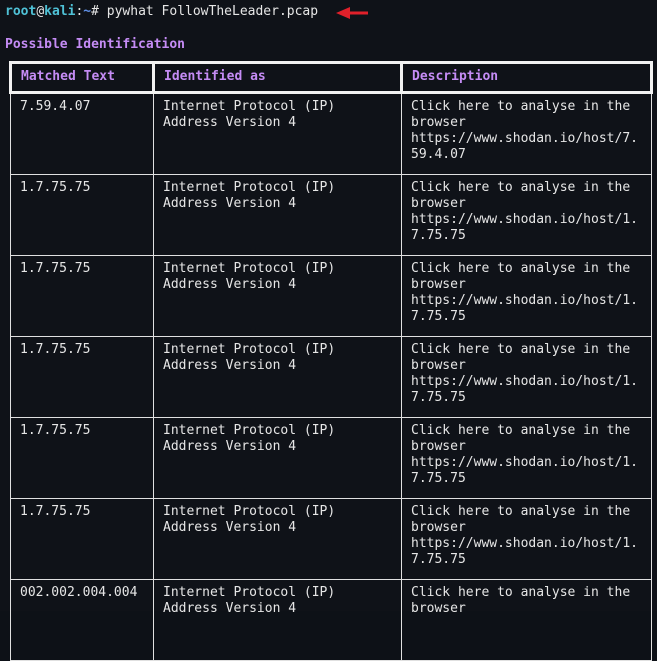 Image resolution: width=657 pixels, height=661 pixels. I want to click on cell-matched-text: 7.59.4.07, so click(82, 133).